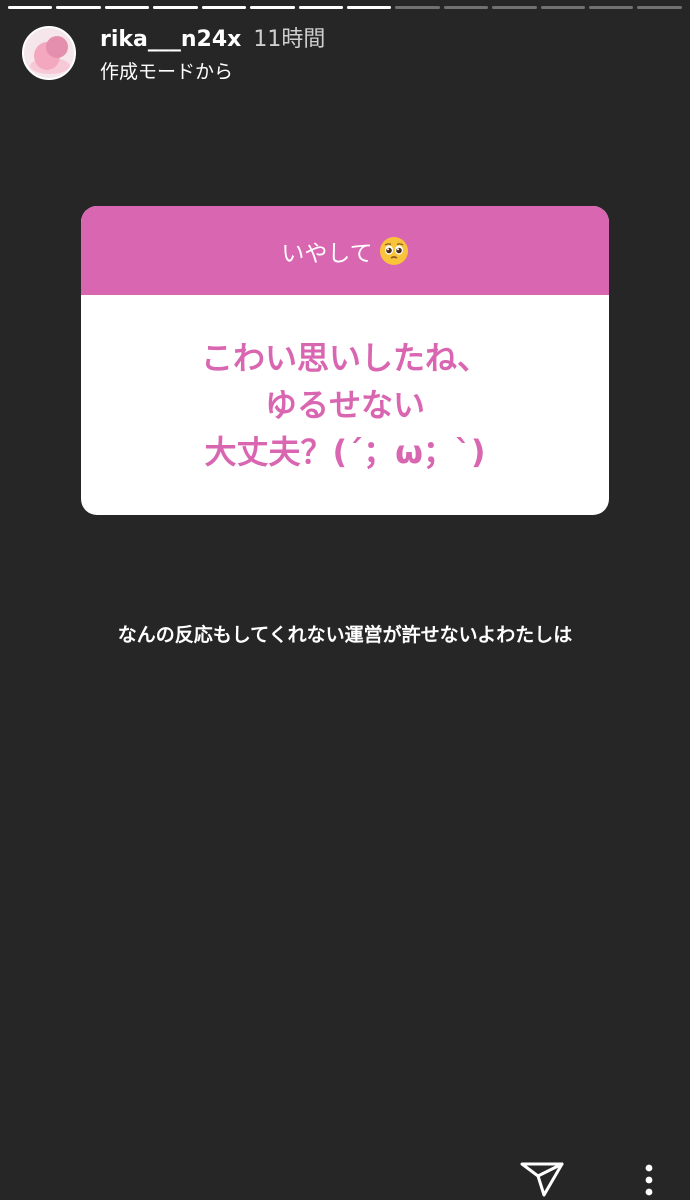 This screenshot has height=1200, width=690. What do you see at coordinates (167, 72) in the screenshot?
I see `story-subtitle: 作成モードから` at bounding box center [167, 72].